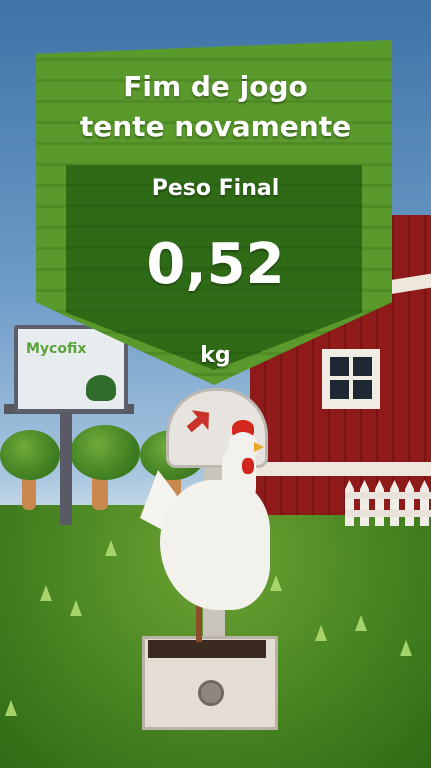 This screenshot has height=768, width=431. Describe the element at coordinates (259, 447) in the screenshot. I see `chicken-beak` at that location.